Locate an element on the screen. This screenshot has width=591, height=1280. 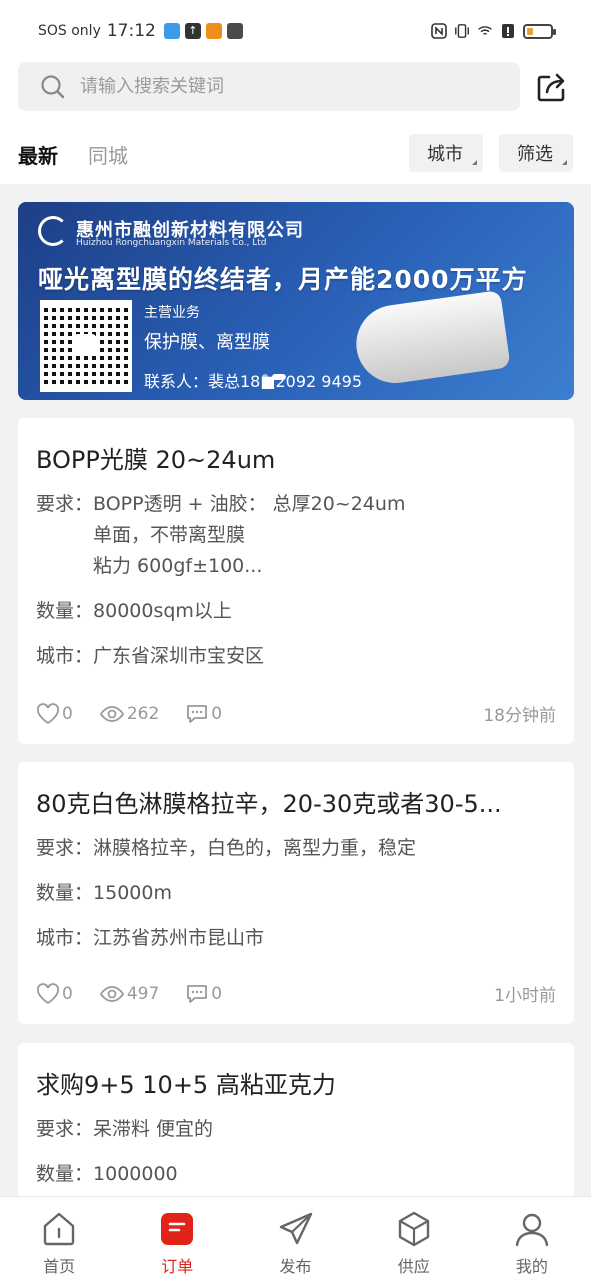
wifi-icon is located at coordinates (485, 31).